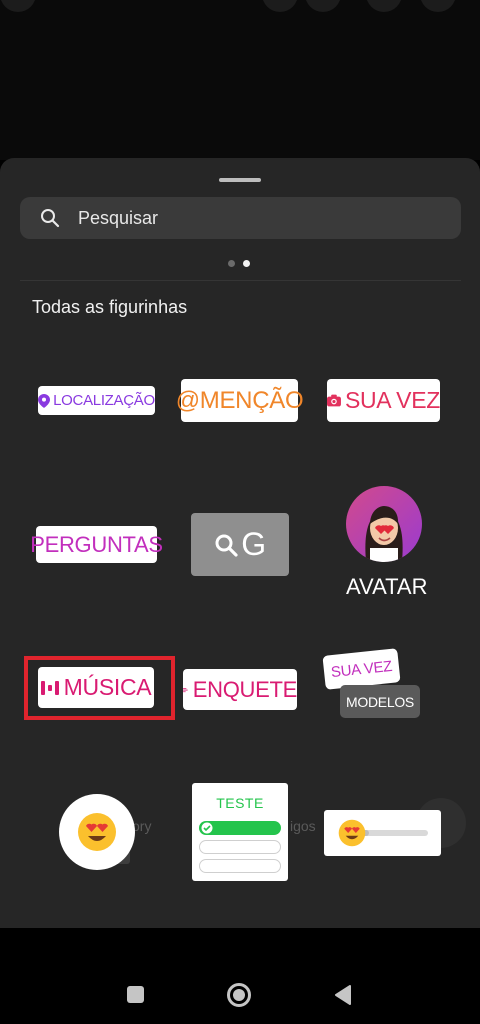 This screenshot has height=1024, width=480. I want to click on templates-your-turn-card: SUA VEZ, so click(361, 669).